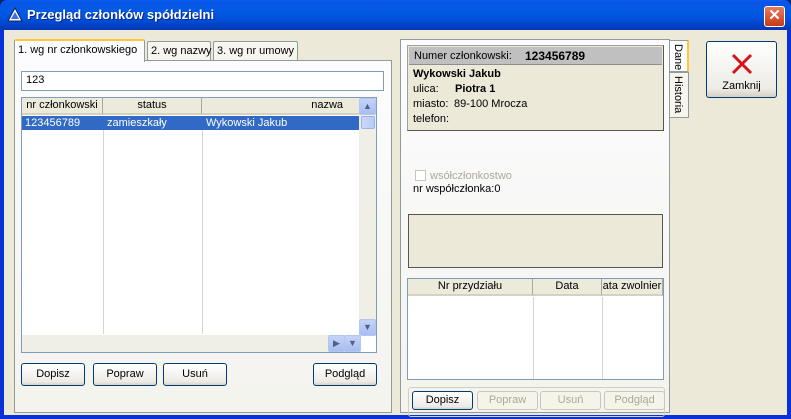 The width and height of the screenshot is (791, 419). Describe the element at coordinates (62, 106) in the screenshot. I see `column-header-member-number: nr członkowski` at that location.